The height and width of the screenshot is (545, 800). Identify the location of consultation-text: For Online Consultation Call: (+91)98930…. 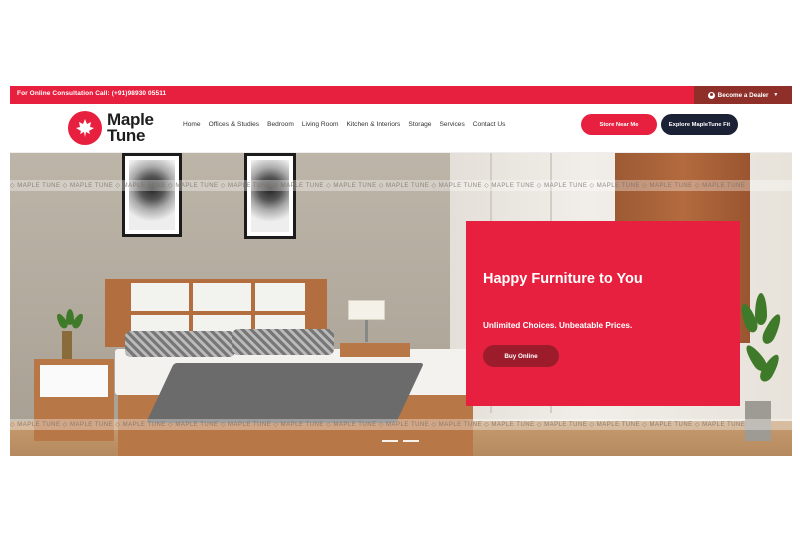
(92, 93).